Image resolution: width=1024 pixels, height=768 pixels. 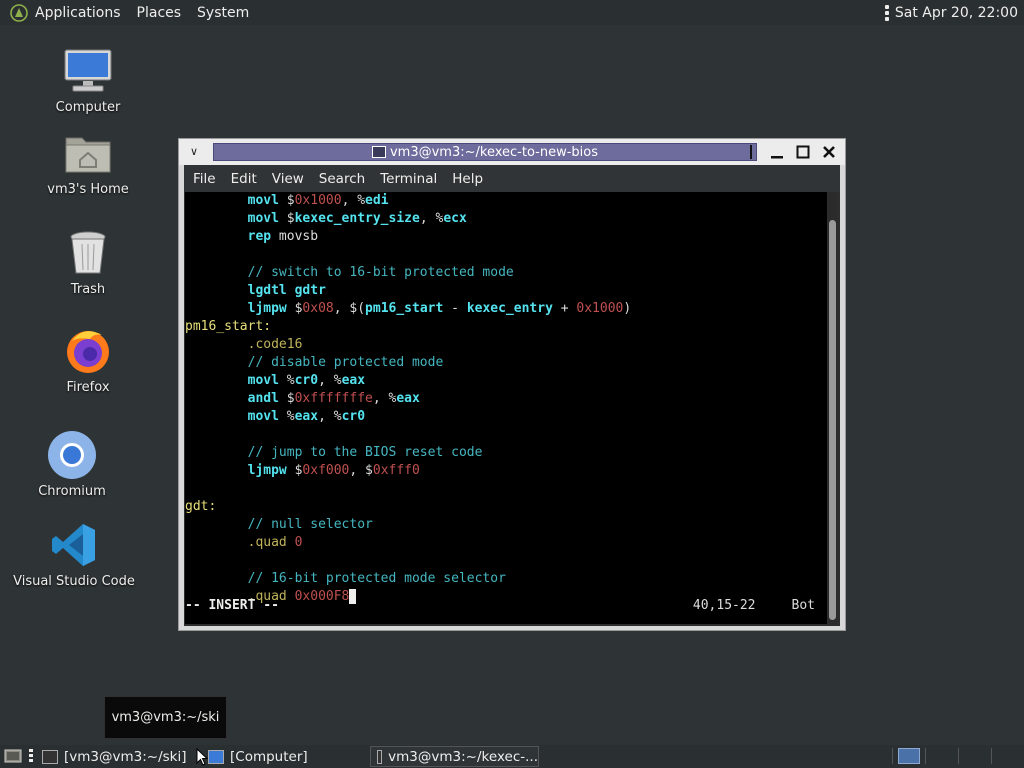 What do you see at coordinates (88, 289) in the screenshot?
I see `desktop-icon-label: Trash` at bounding box center [88, 289].